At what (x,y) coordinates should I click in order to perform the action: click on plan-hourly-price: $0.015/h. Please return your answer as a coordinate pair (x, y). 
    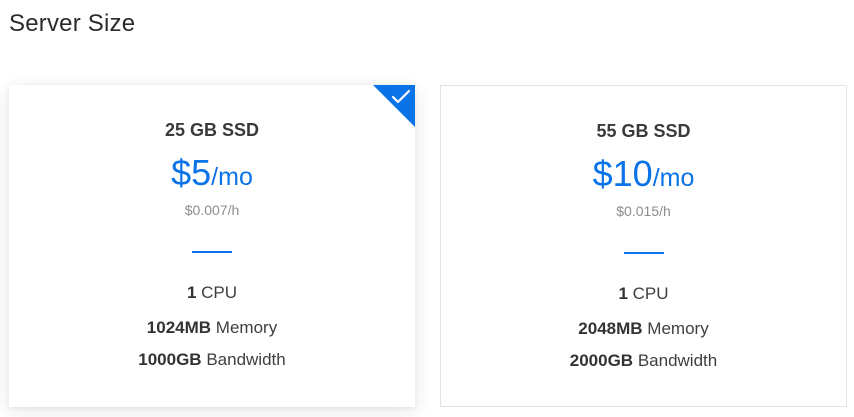
    Looking at the image, I should click on (643, 211).